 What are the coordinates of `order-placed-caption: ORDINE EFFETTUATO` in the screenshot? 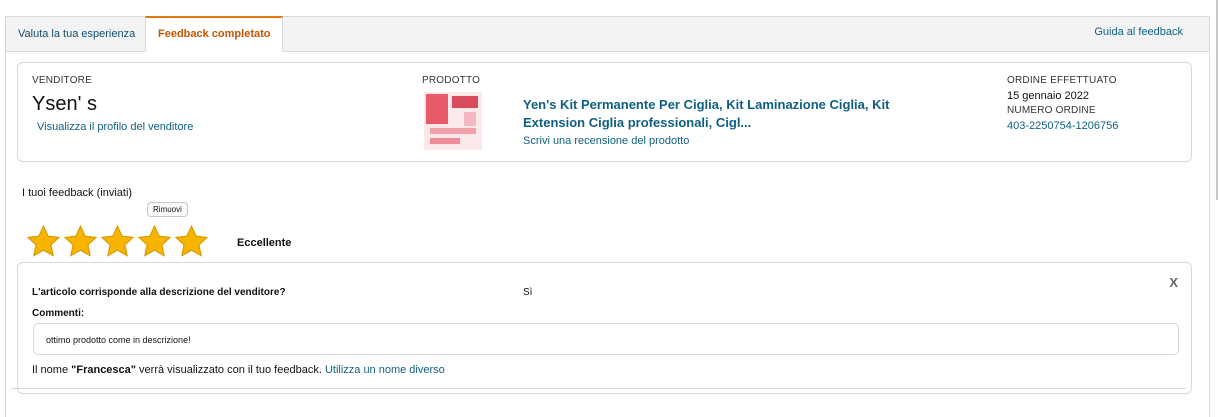 It's located at (1062, 80).